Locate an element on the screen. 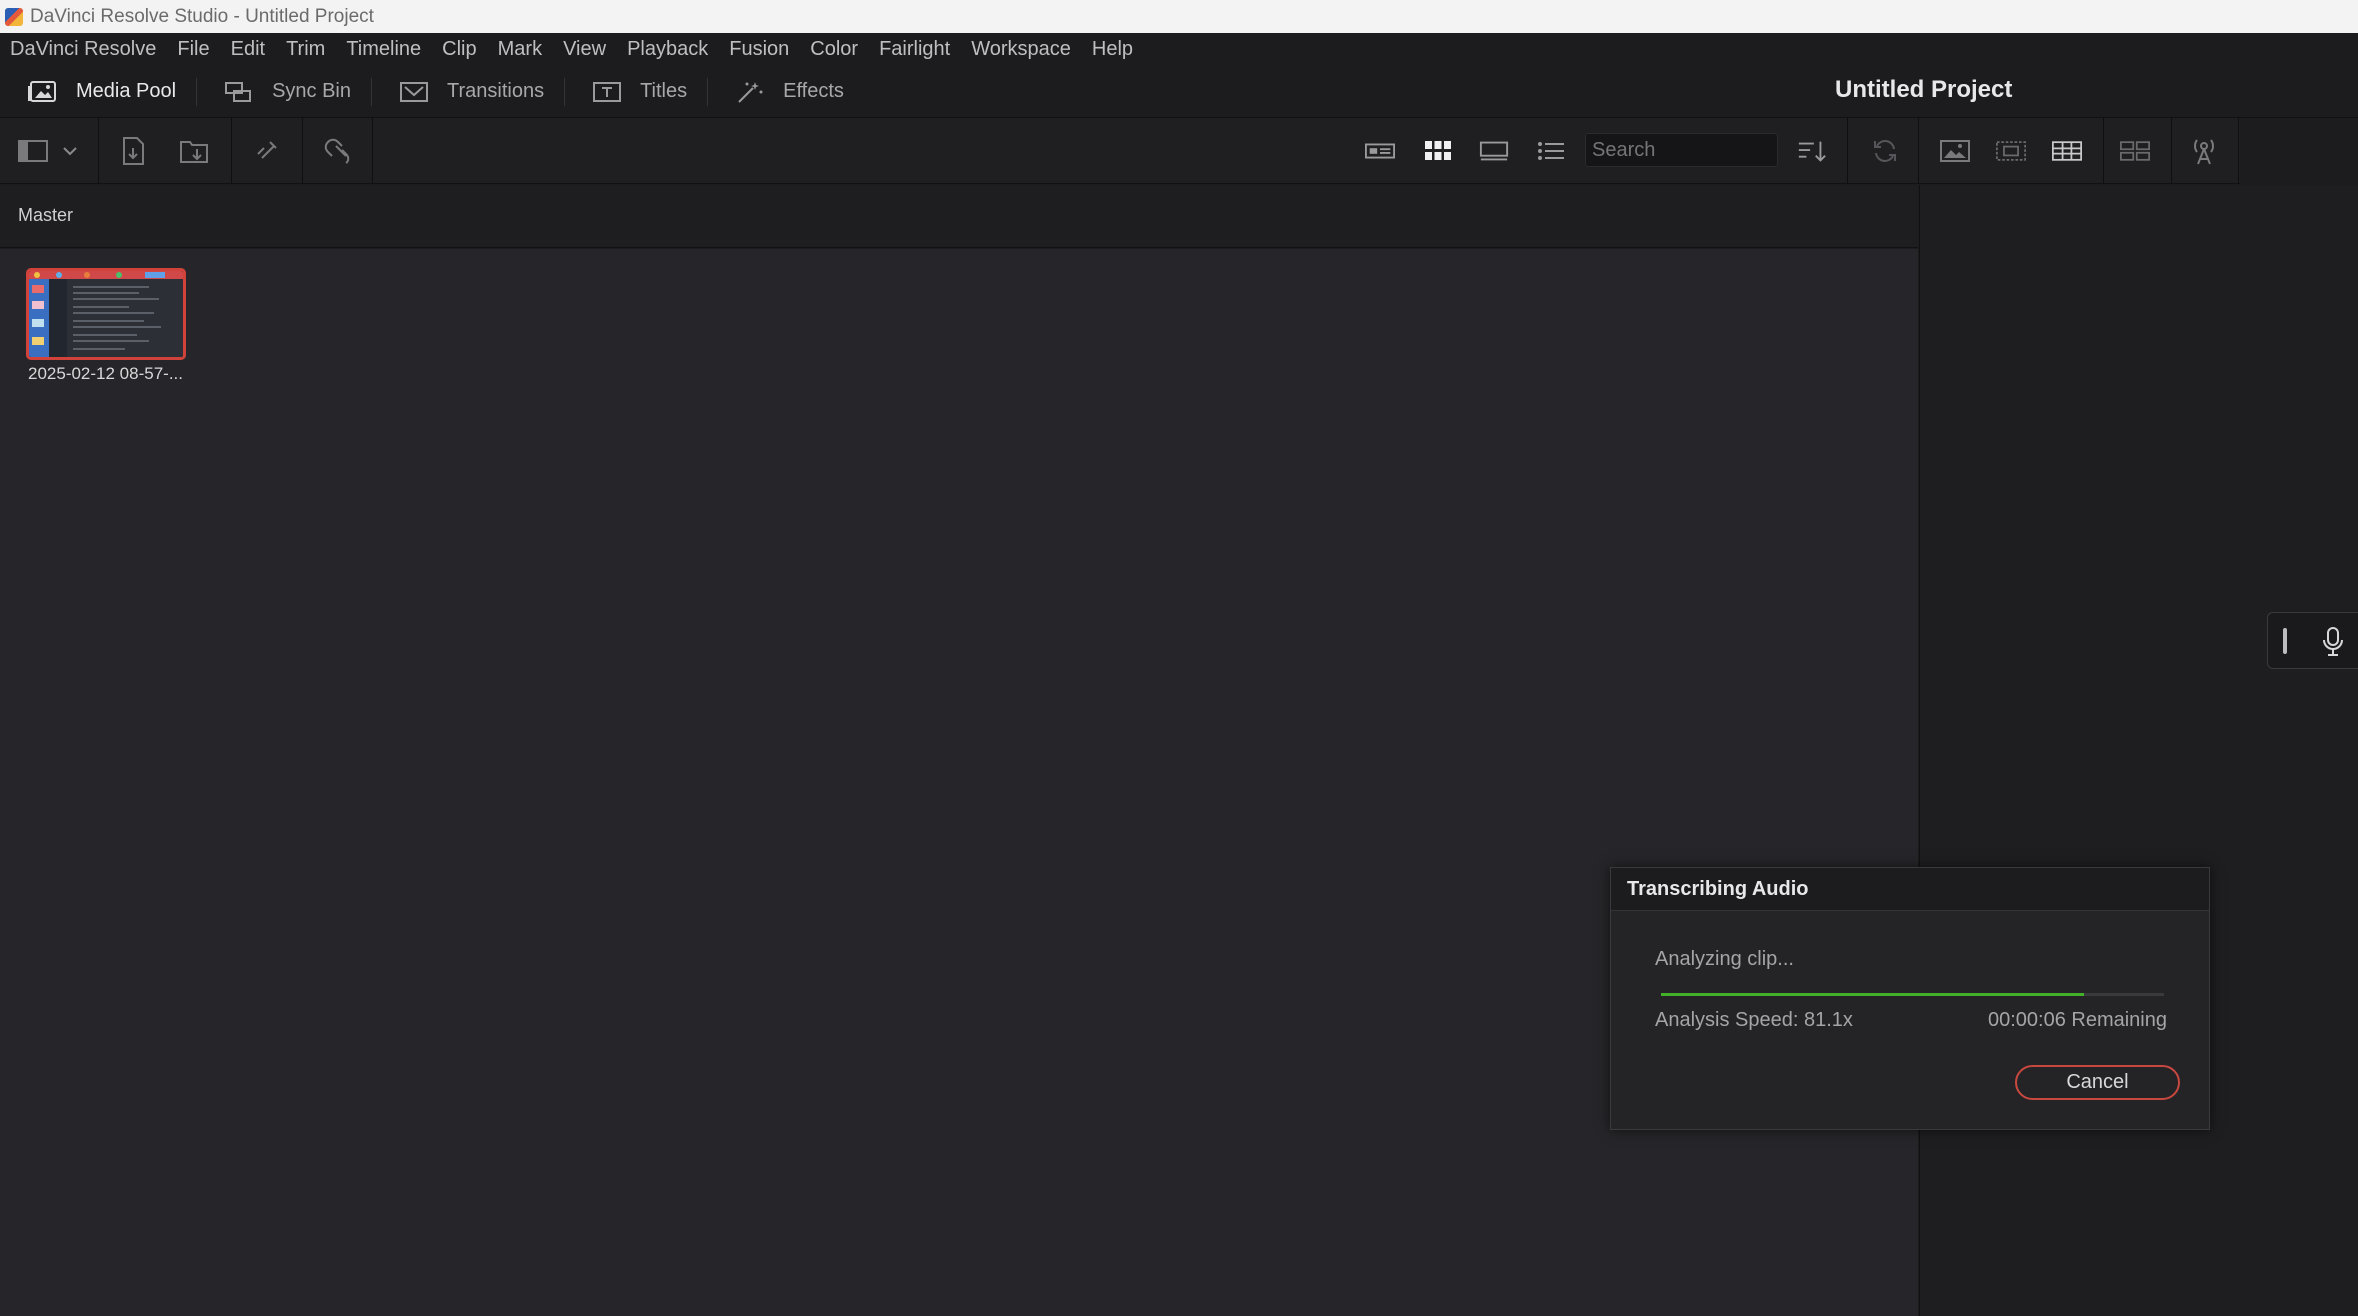  broadcast-icon is located at coordinates (2204, 151).